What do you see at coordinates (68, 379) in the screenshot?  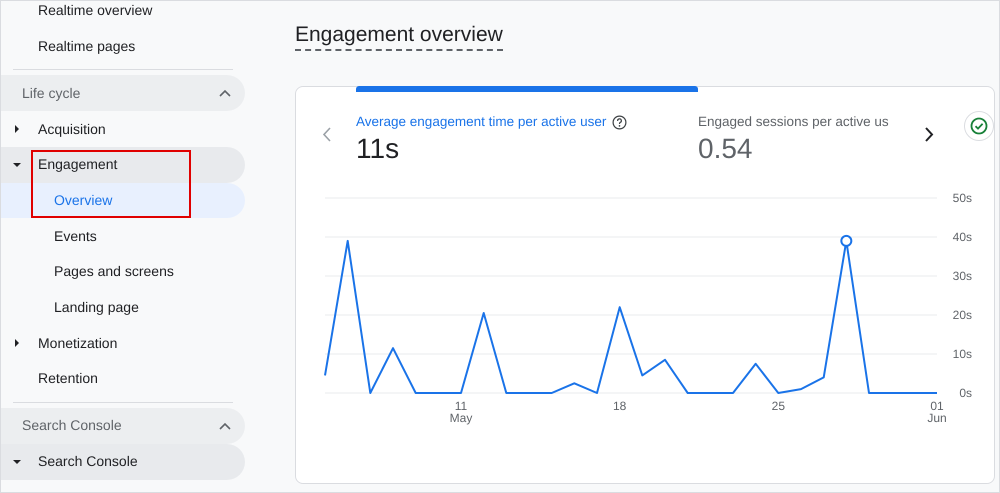 I see `nav-item: Retention` at bounding box center [68, 379].